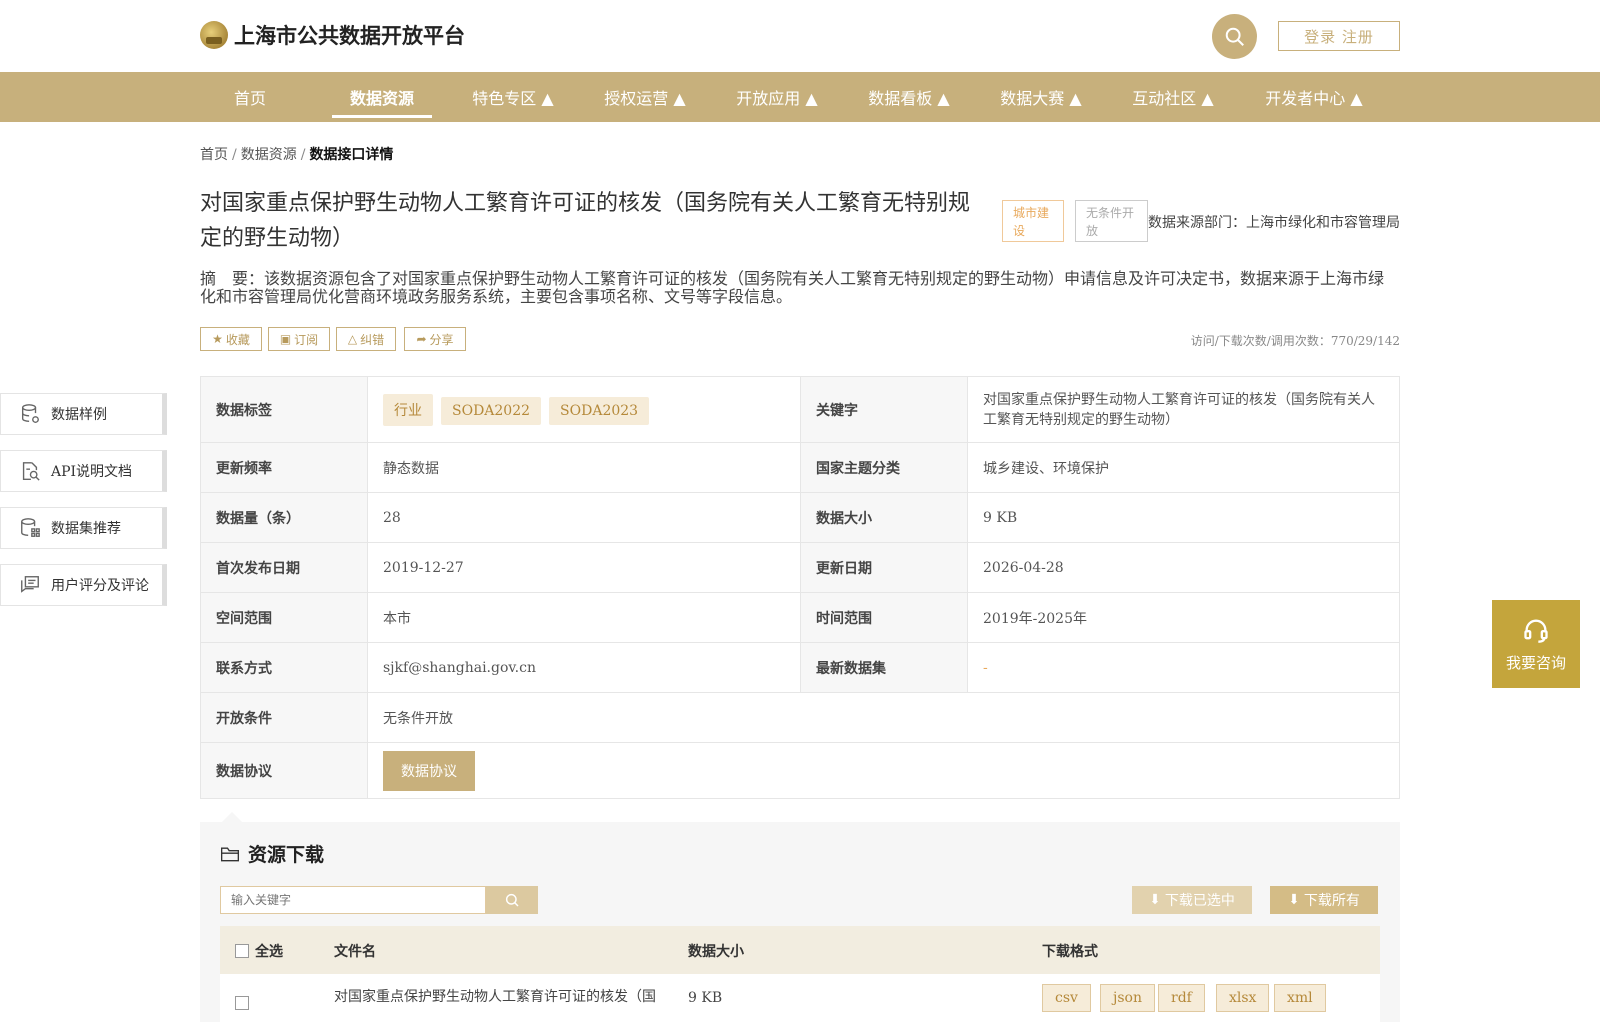 Image resolution: width=1600 pixels, height=1034 pixels. I want to click on top-header: 上海市公共数据开放平台 登录 注册, so click(800, 36).